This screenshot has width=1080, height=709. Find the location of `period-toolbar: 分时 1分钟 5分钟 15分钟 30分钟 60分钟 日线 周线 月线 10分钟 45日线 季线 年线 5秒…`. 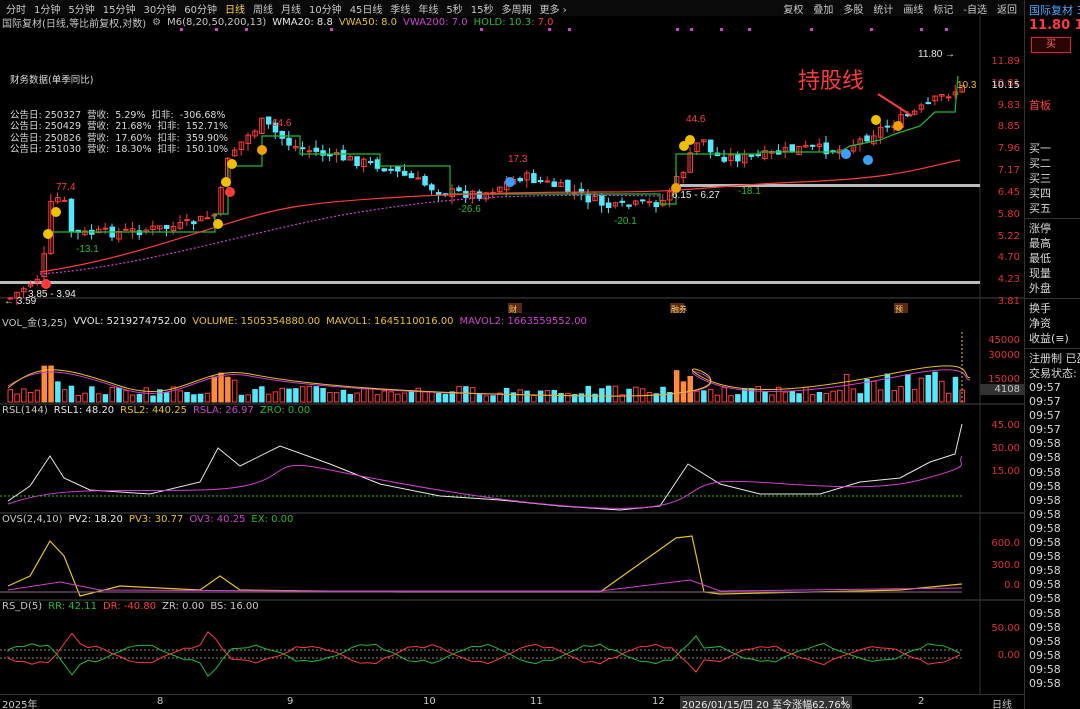

period-toolbar: 分时 1分钟 5分钟 15分钟 30分钟 60分钟 日线 周线 月线 10分钟 45日线 季线 年线 5秒… is located at coordinates (512, 8).